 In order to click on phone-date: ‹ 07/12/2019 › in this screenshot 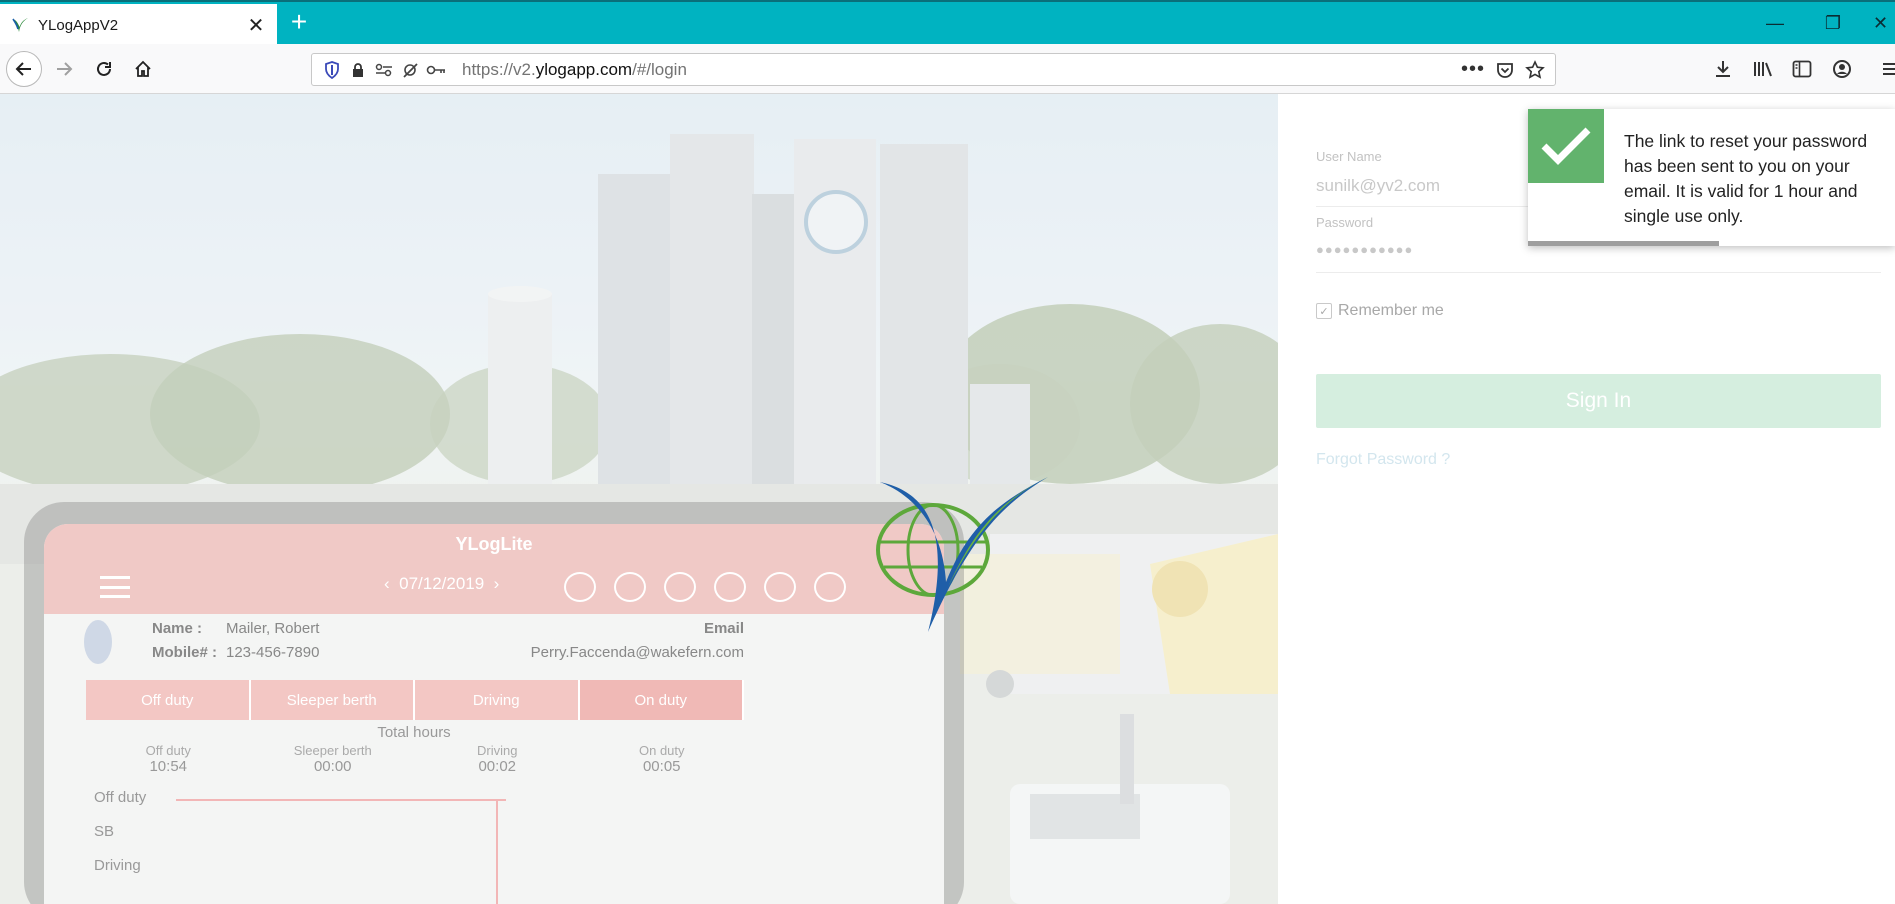, I will do `click(442, 583)`.